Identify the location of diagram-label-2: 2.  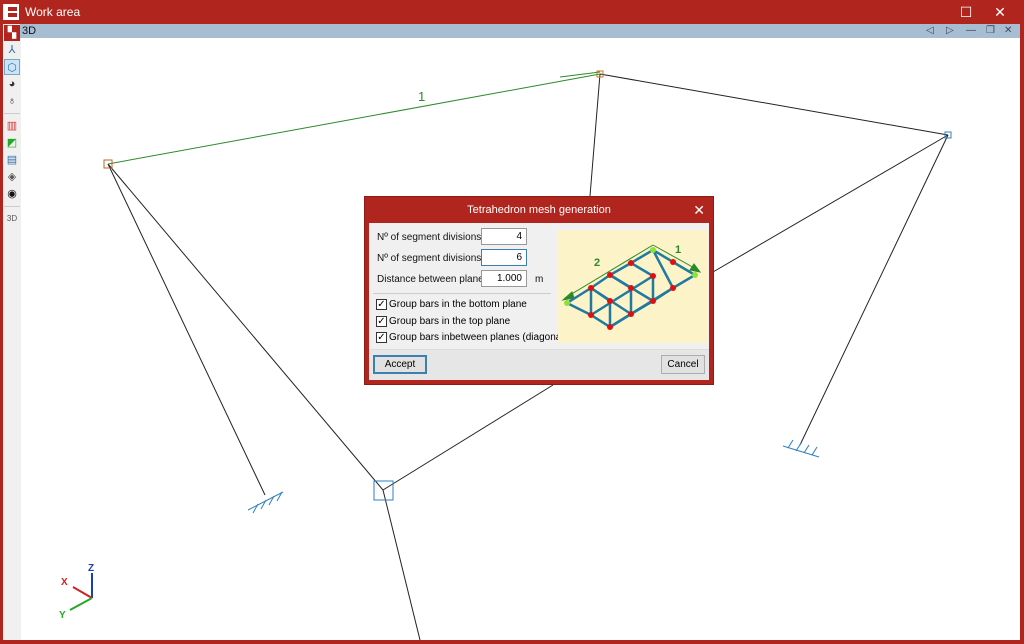
(597, 263).